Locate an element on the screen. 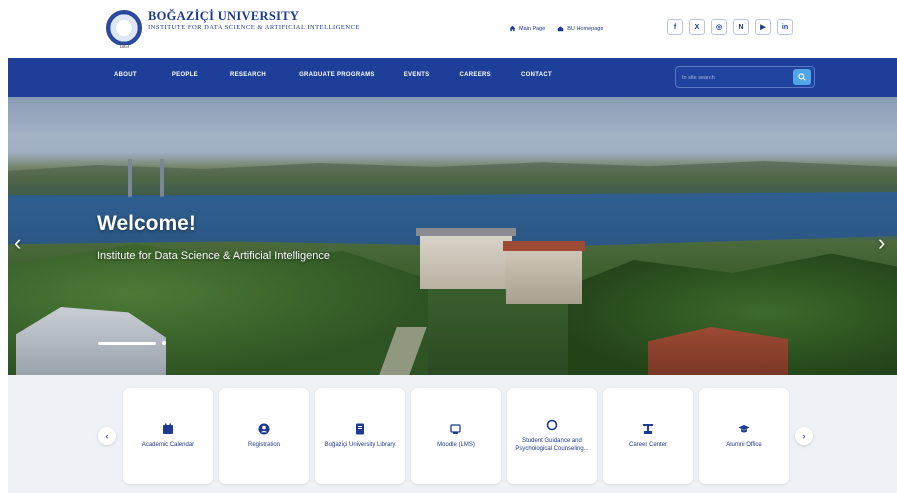 The image size is (897, 493). linkedin-icon: in is located at coordinates (785, 27).